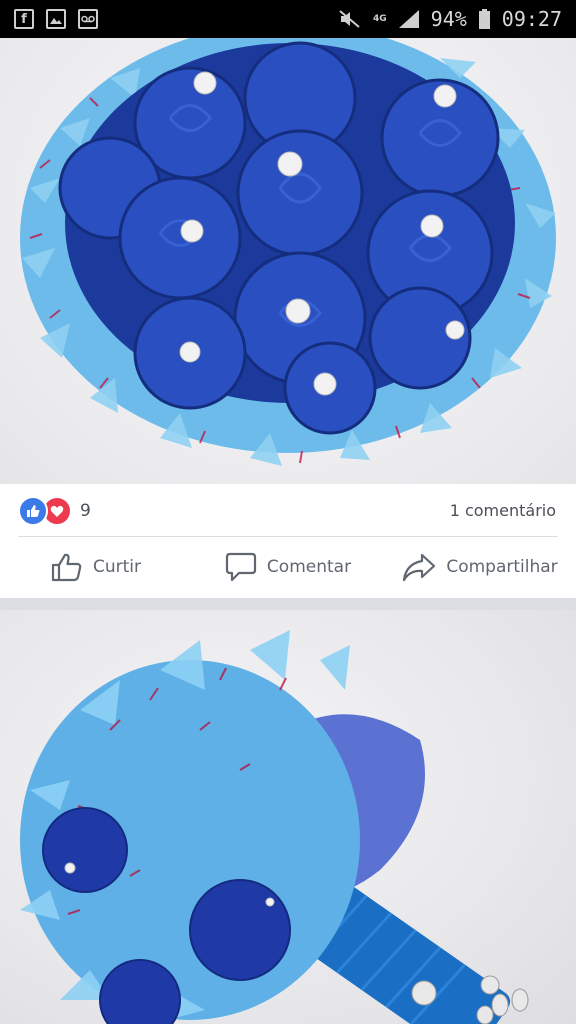 The width and height of the screenshot is (576, 1024). I want to click on mute-icon, so click(349, 19).